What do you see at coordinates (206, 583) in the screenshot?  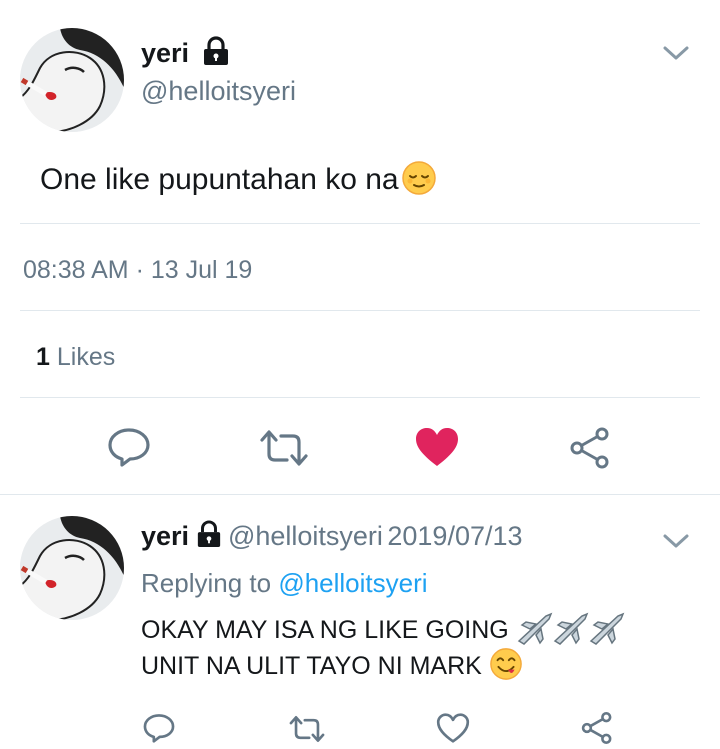 I see `replying-label: Replying to` at bounding box center [206, 583].